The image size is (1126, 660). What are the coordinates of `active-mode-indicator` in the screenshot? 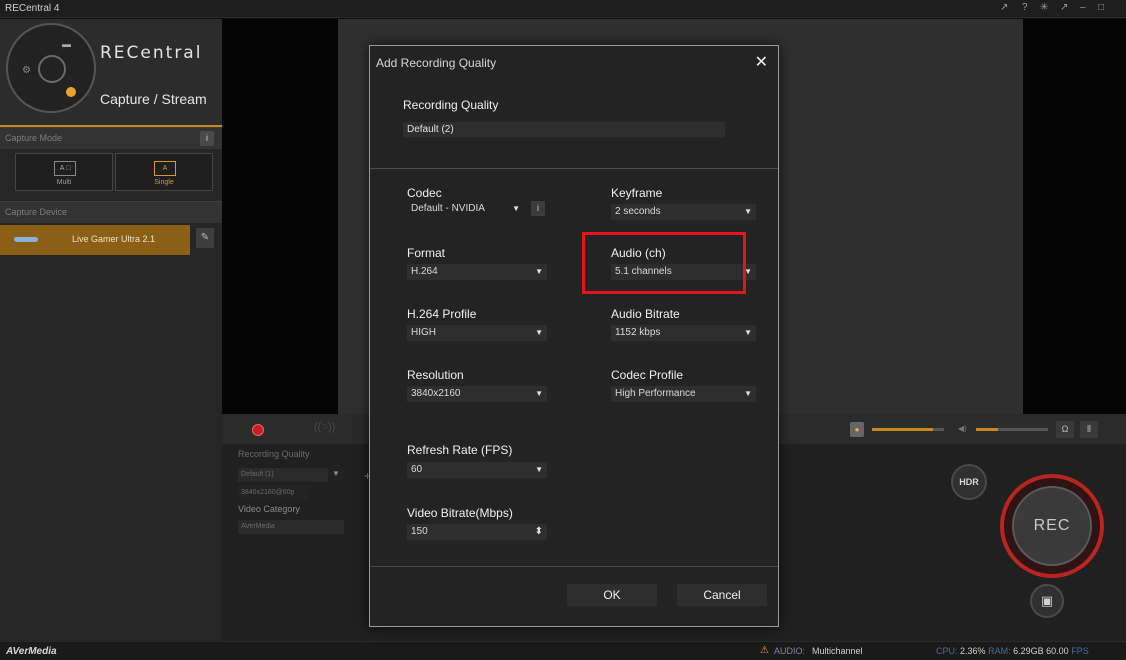 It's located at (71, 92).